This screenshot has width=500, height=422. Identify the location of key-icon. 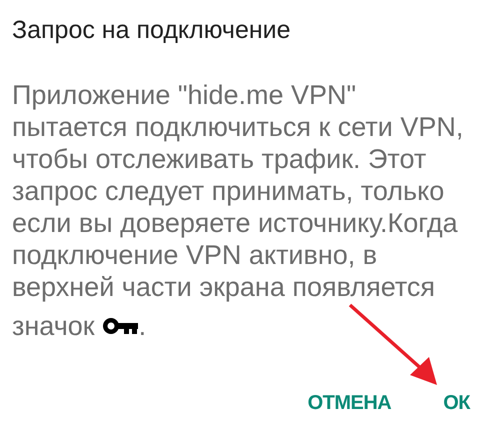
(120, 326).